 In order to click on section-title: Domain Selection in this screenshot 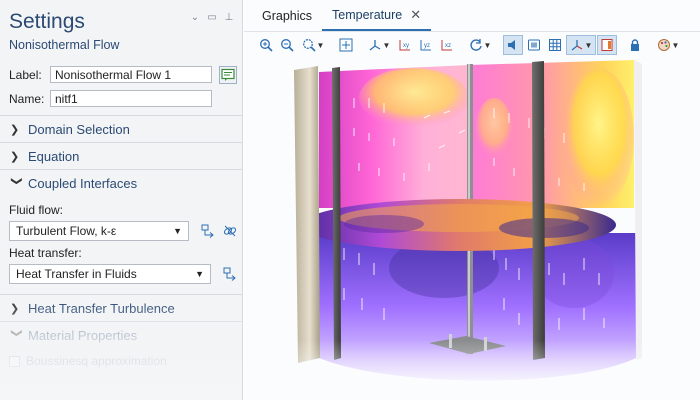, I will do `click(79, 129)`.